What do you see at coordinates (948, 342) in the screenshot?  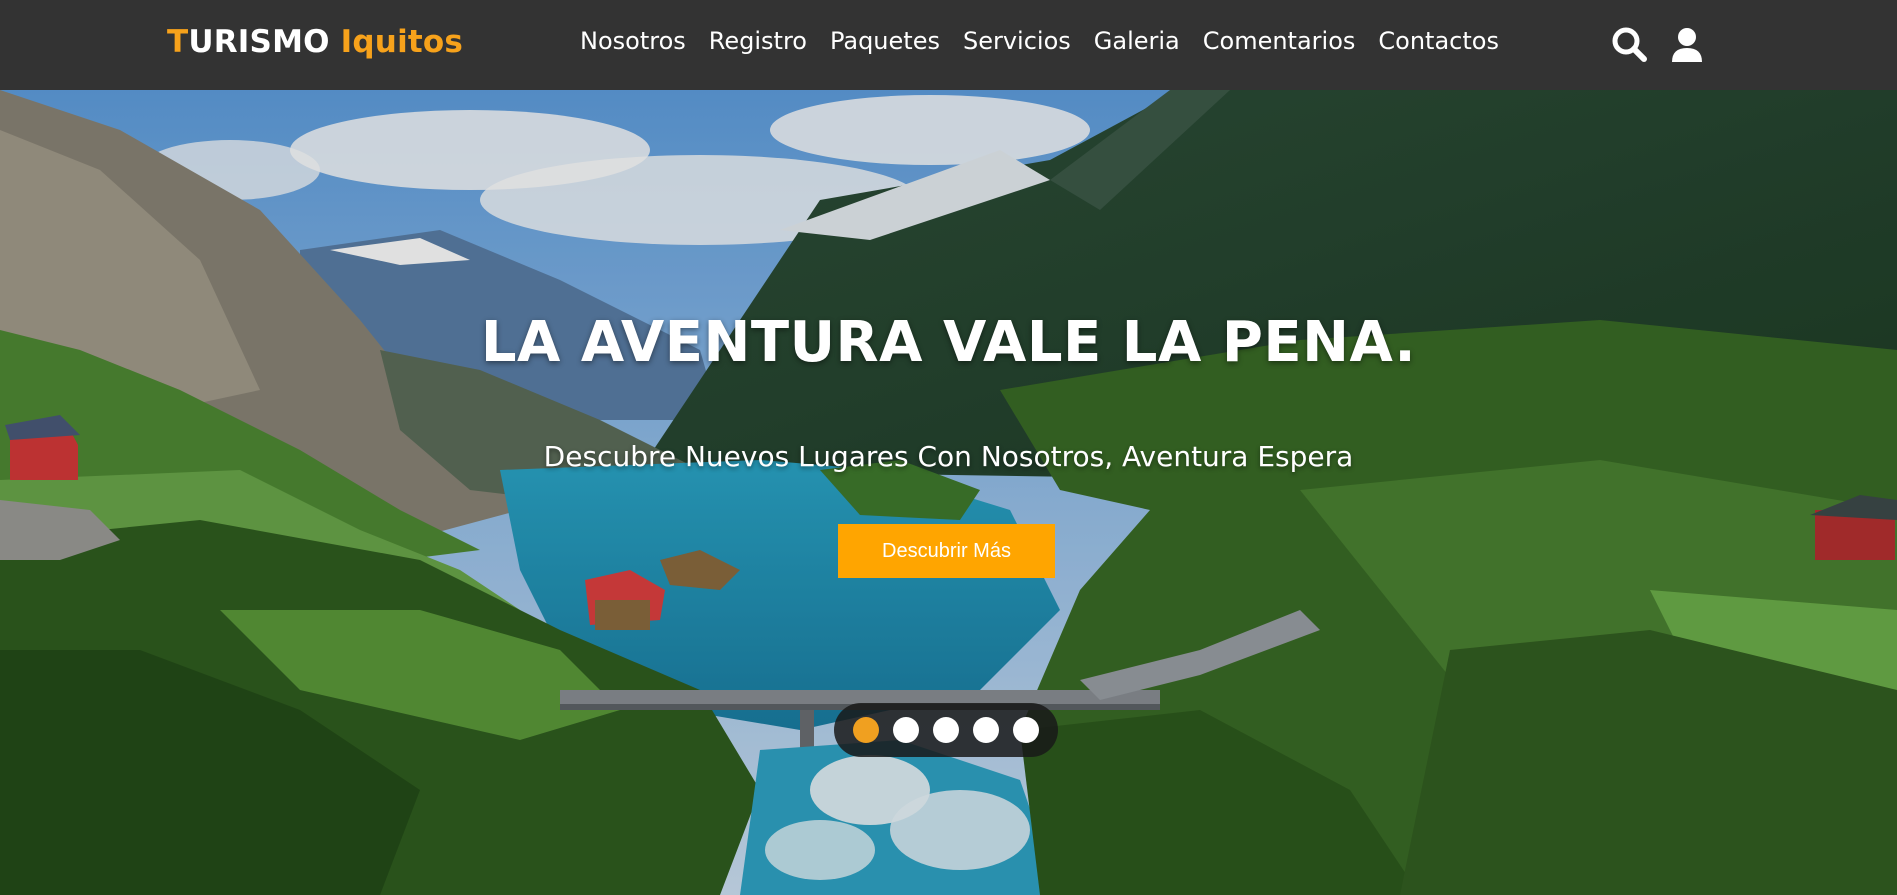 I see `hero-title: LA AVENTURA VALE LA PENA.` at bounding box center [948, 342].